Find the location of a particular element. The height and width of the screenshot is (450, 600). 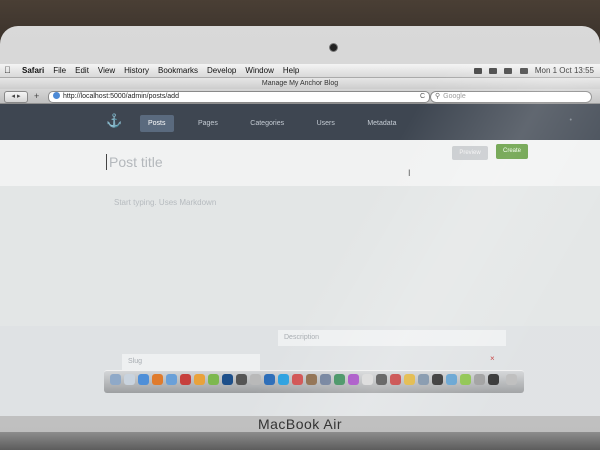

volume-icon is located at coordinates (508, 70).